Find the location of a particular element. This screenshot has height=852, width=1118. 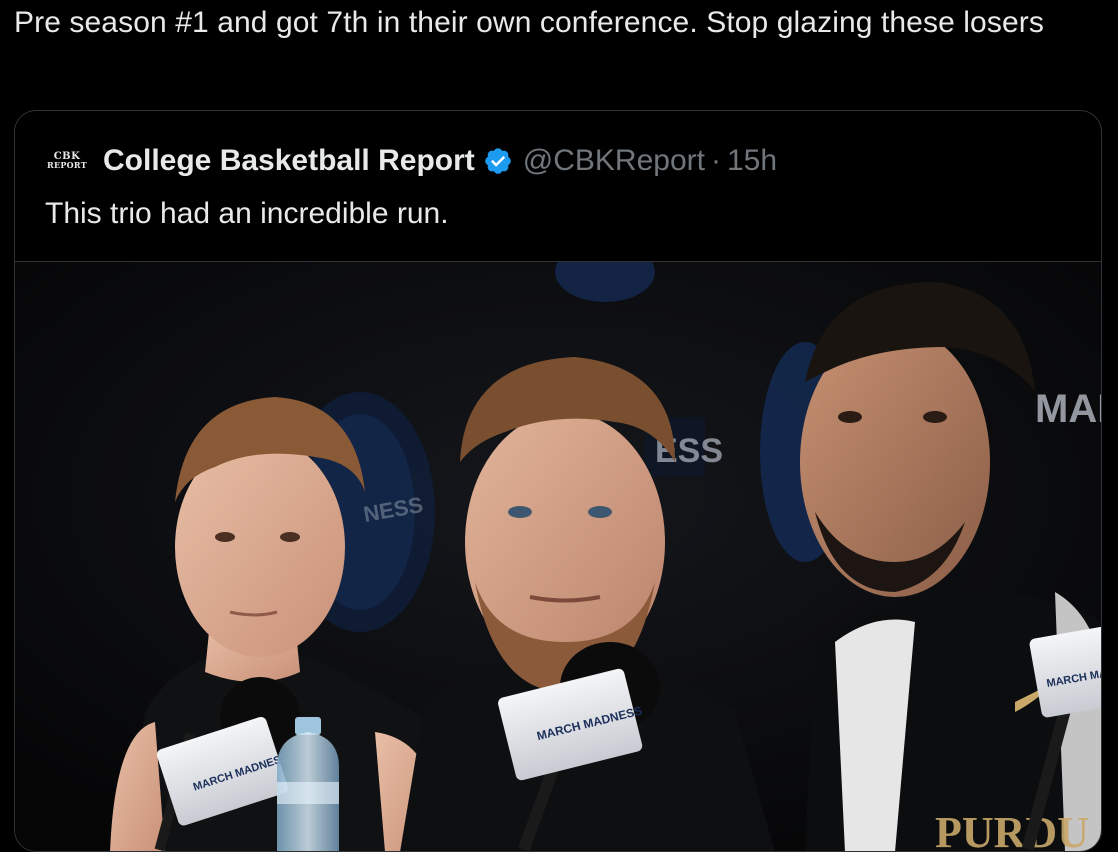

display-name: College Basketball Report is located at coordinates (289, 161).